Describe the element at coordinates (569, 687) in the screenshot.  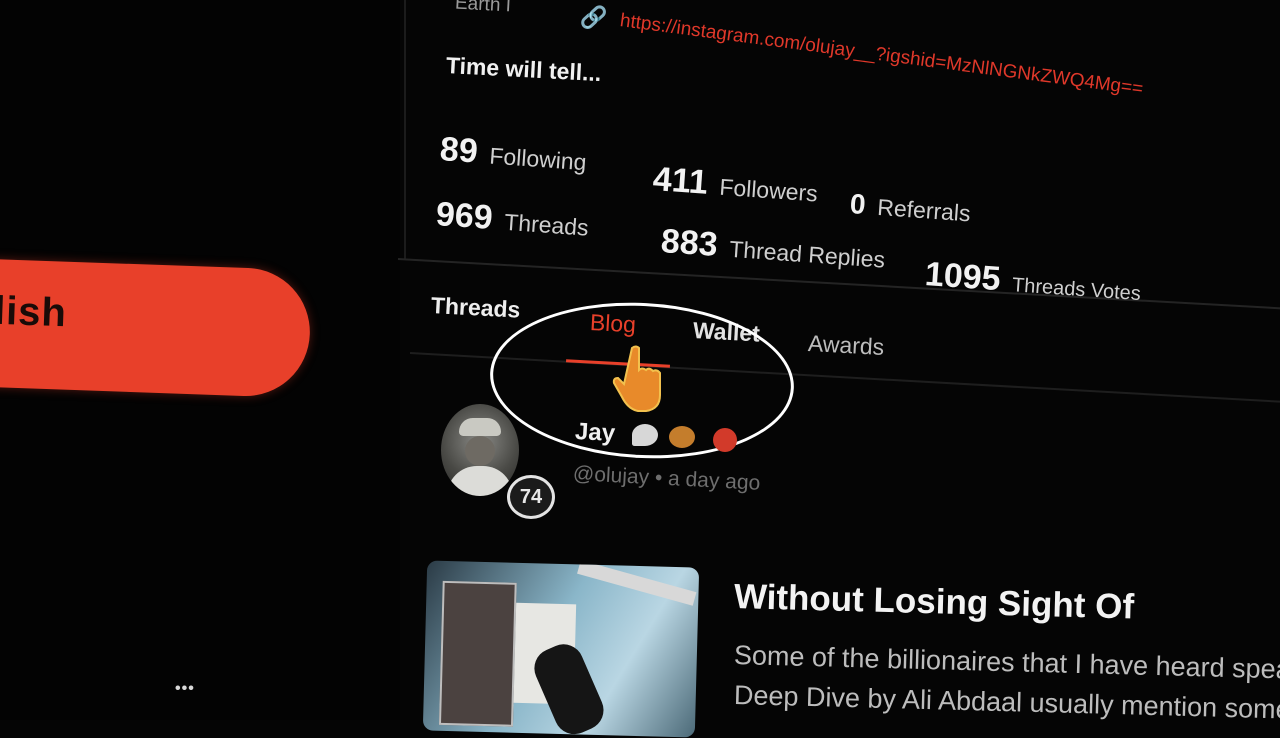
I see `thumbnail-microphone` at that location.